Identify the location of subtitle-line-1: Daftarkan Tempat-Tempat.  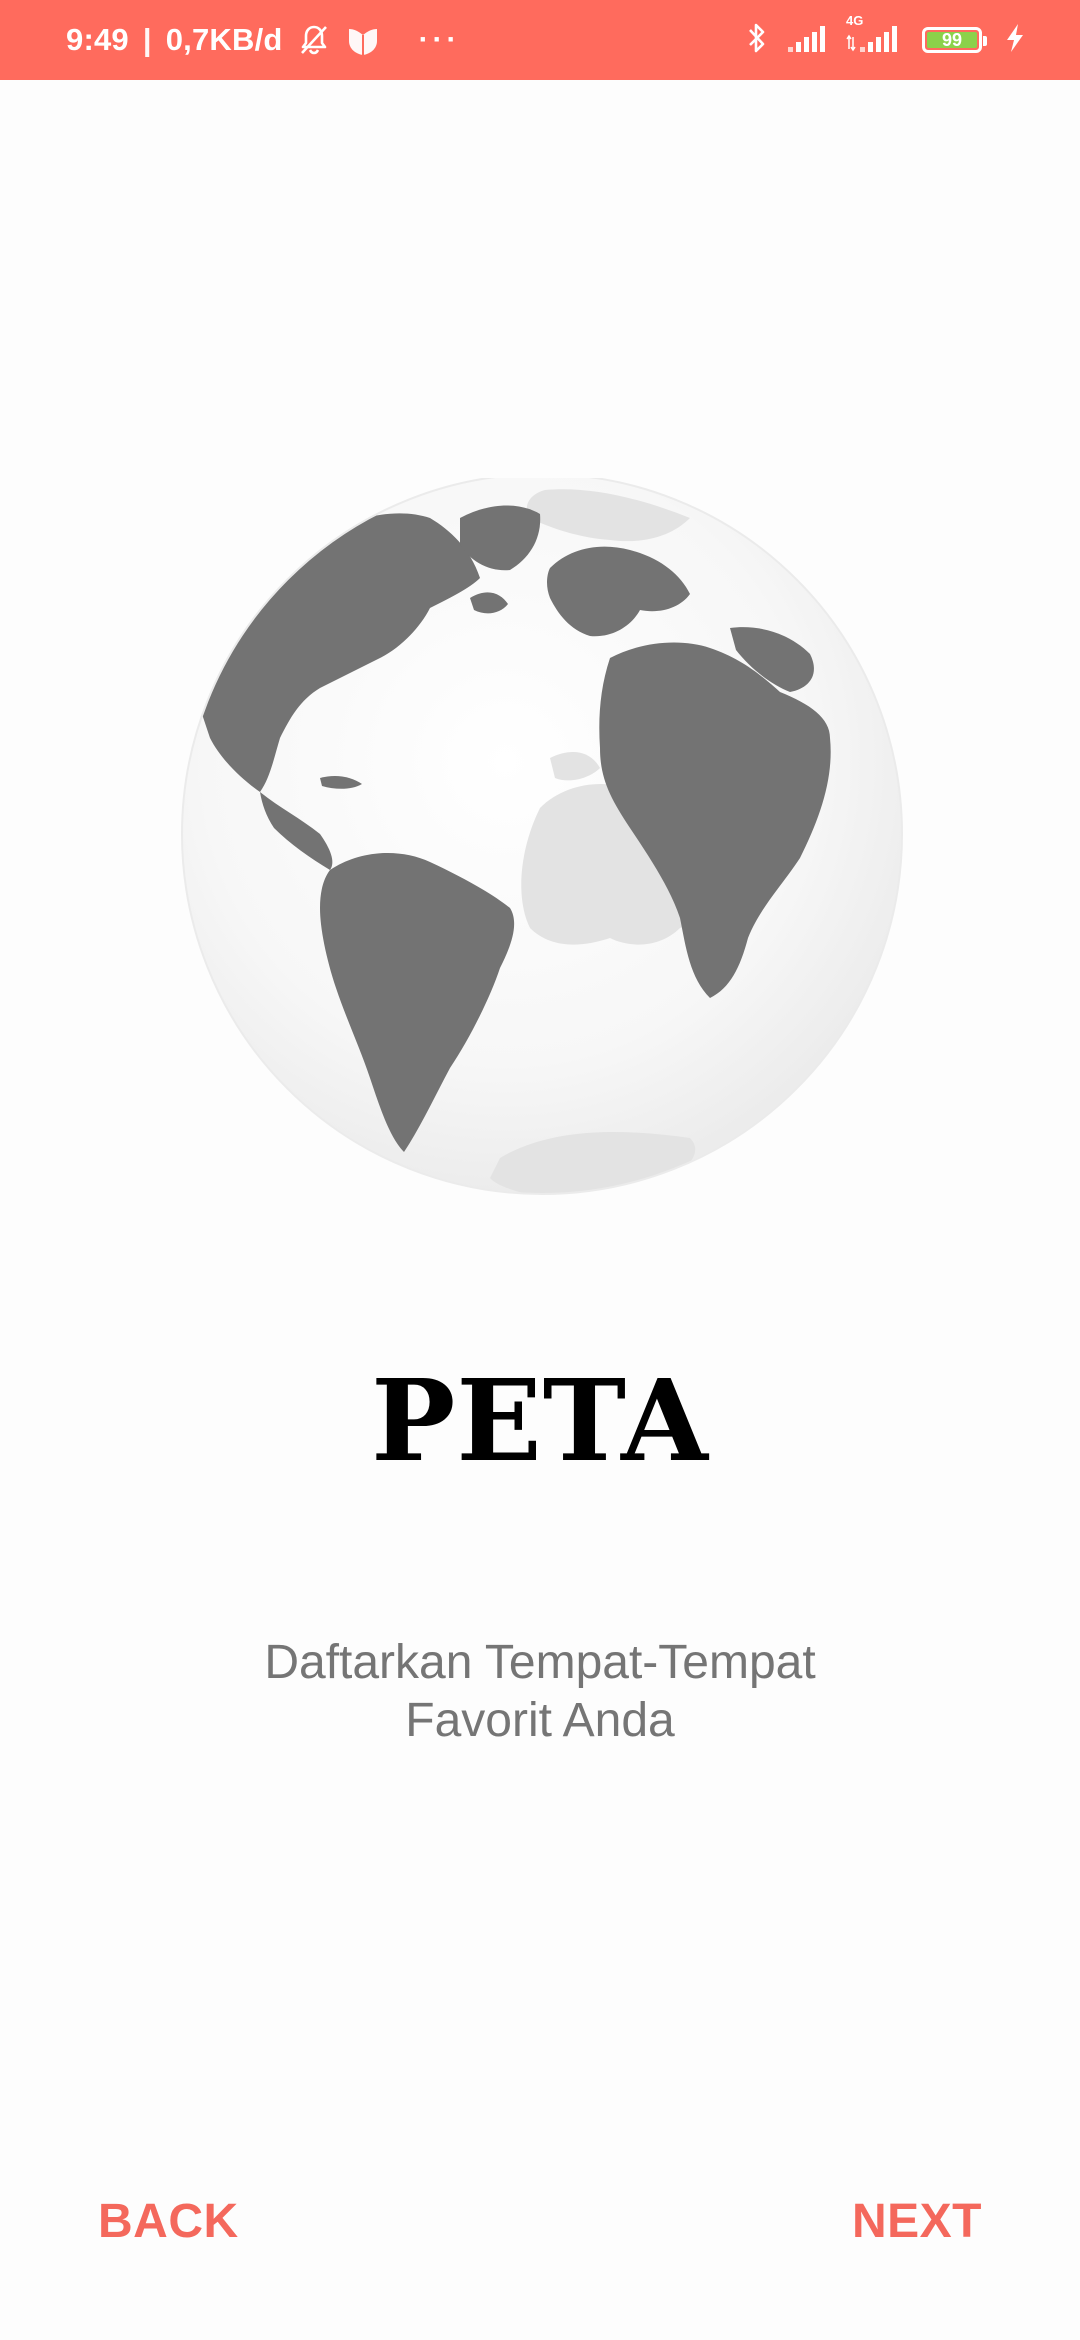
(540, 1662).